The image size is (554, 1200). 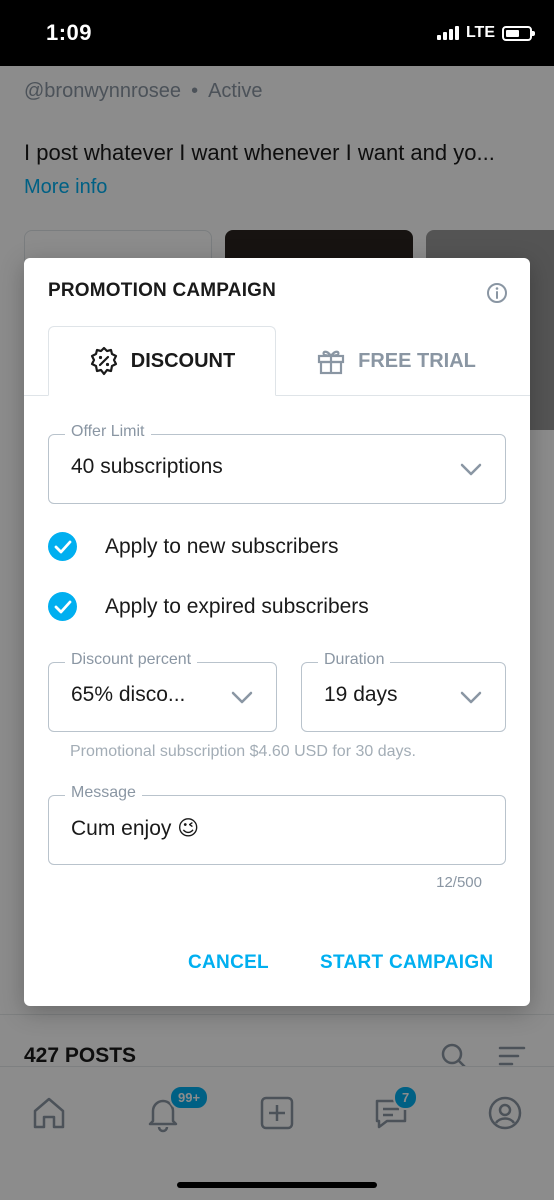 What do you see at coordinates (406, 963) in the screenshot?
I see `start-campaign-button: START CAMPAIGN` at bounding box center [406, 963].